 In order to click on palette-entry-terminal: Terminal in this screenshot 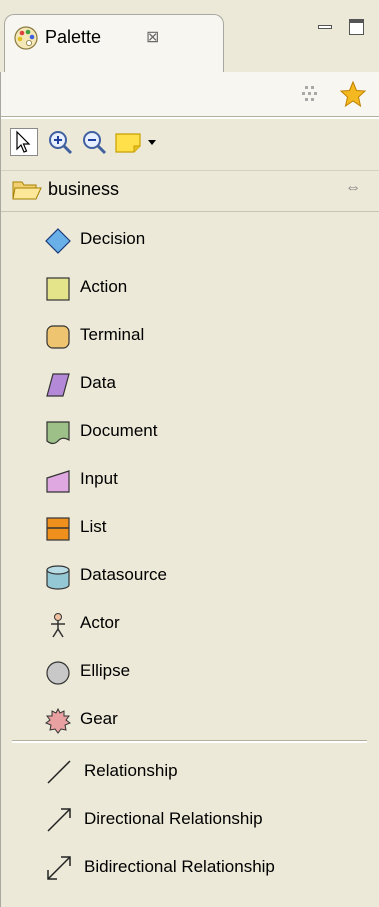, I will do `click(189, 336)`.